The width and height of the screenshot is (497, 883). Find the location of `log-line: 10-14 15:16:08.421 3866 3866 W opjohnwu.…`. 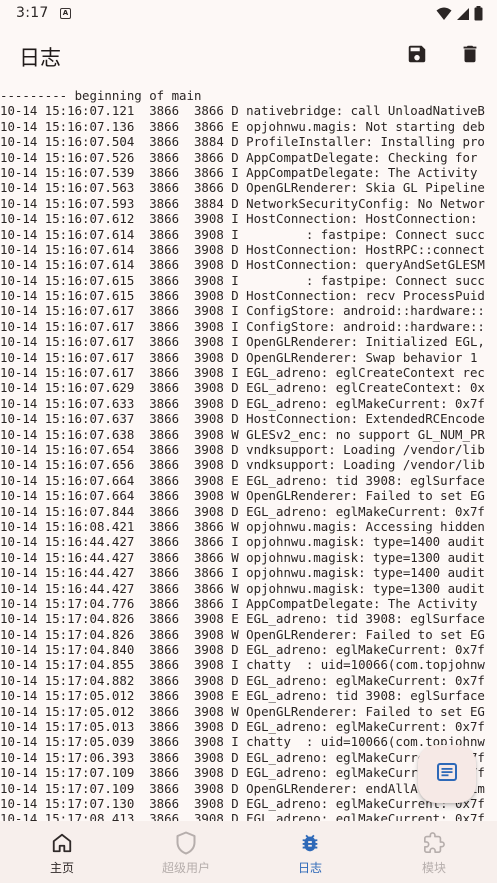

log-line: 10-14 15:16:08.421 3866 3866 W opjohnwu.… is located at coordinates (242, 526).